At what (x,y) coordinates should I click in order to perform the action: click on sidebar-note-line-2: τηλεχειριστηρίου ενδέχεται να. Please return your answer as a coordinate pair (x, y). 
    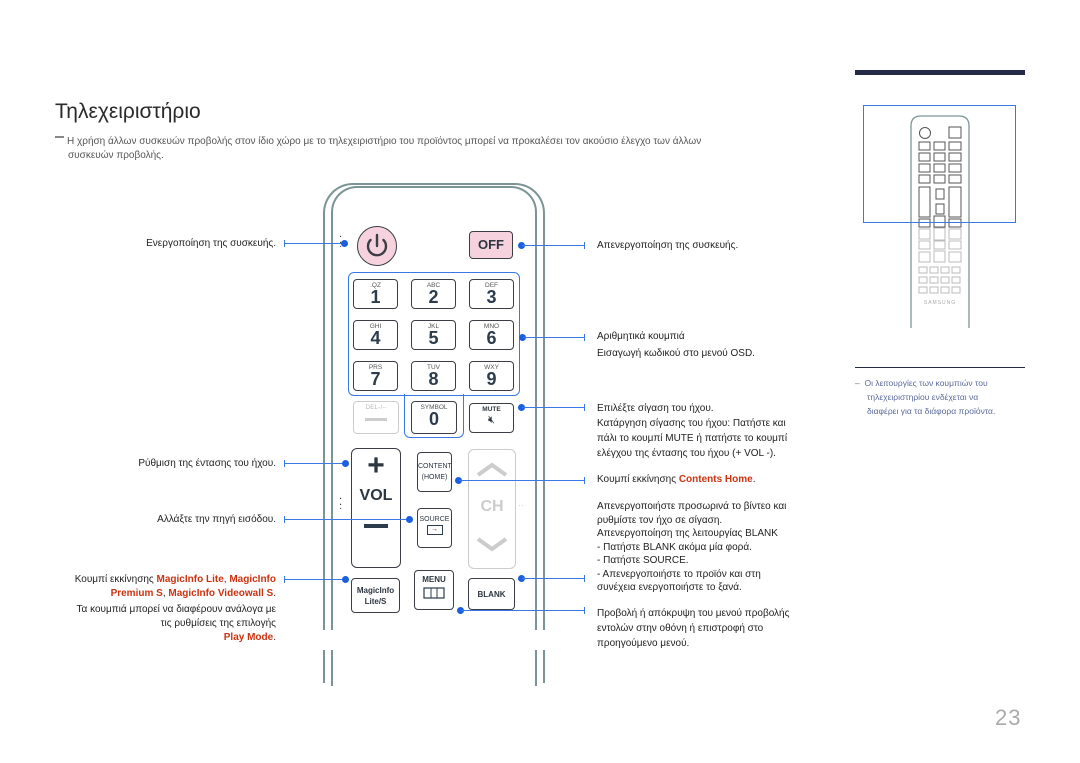
    Looking at the image, I should click on (923, 397).